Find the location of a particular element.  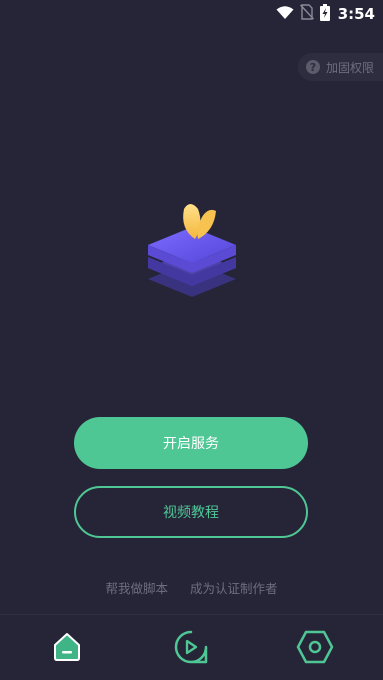

status-icons: 3:54 is located at coordinates (325, 14).